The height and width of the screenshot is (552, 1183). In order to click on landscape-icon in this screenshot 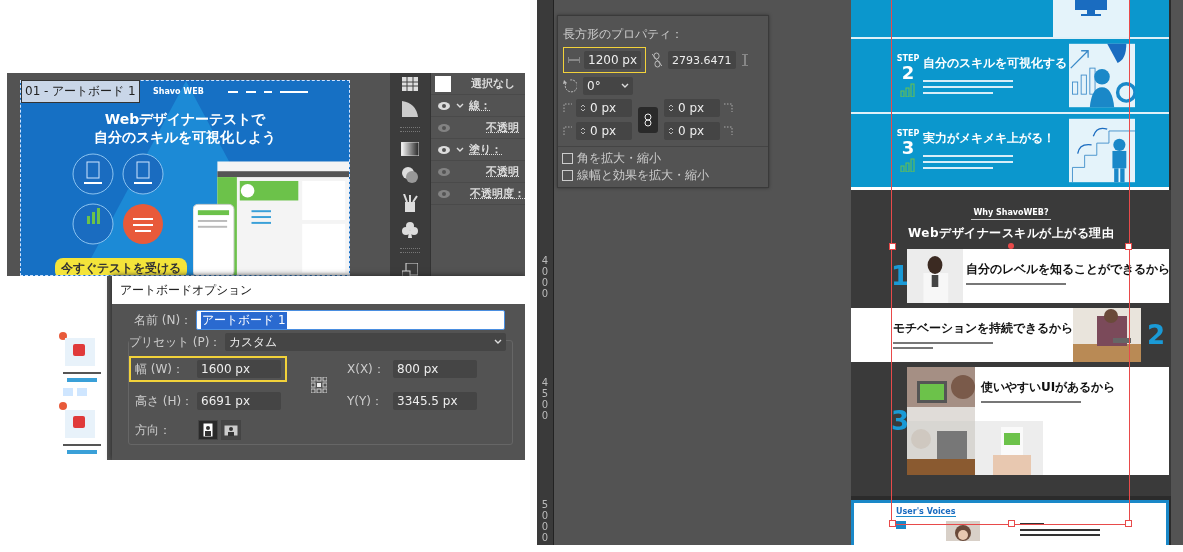, I will do `click(231, 430)`.